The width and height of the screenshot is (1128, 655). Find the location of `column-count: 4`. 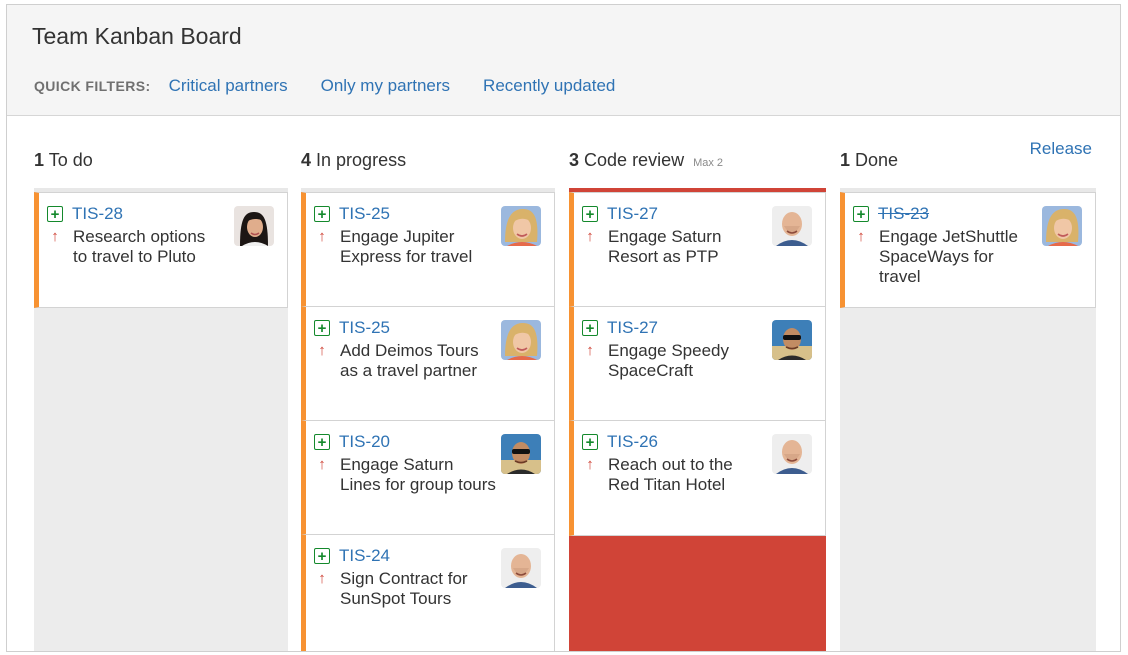

column-count: 4 is located at coordinates (306, 160).